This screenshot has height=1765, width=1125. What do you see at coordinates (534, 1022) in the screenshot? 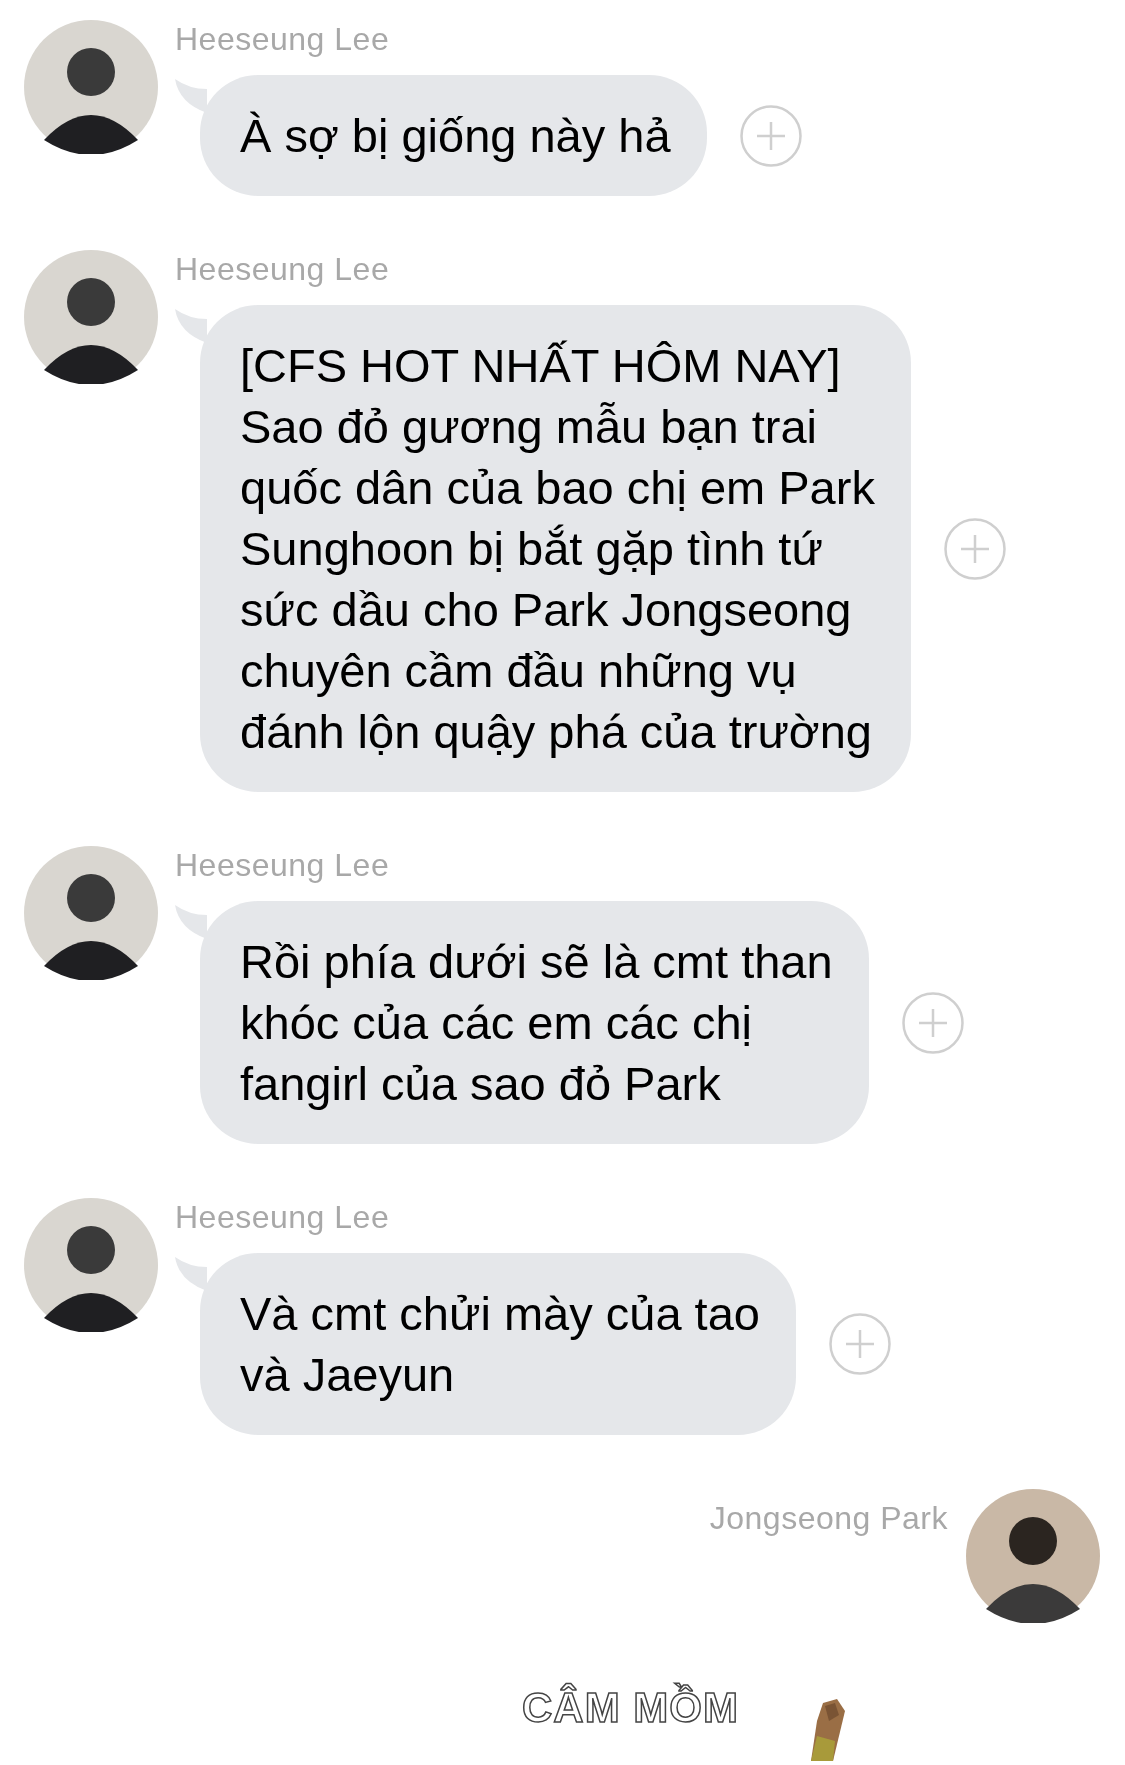
I see `message-bubble: Rồi phía dưới sẽ là cmt than khóc của các em các chị fangirl của sao đỏ Park` at bounding box center [534, 1022].